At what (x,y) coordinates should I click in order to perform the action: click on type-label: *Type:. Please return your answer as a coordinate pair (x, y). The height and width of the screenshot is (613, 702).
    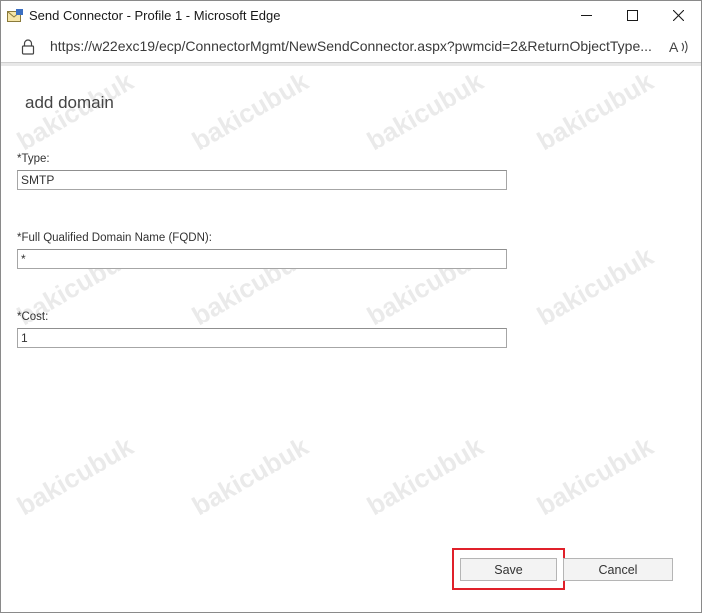
    Looking at the image, I should click on (33, 159).